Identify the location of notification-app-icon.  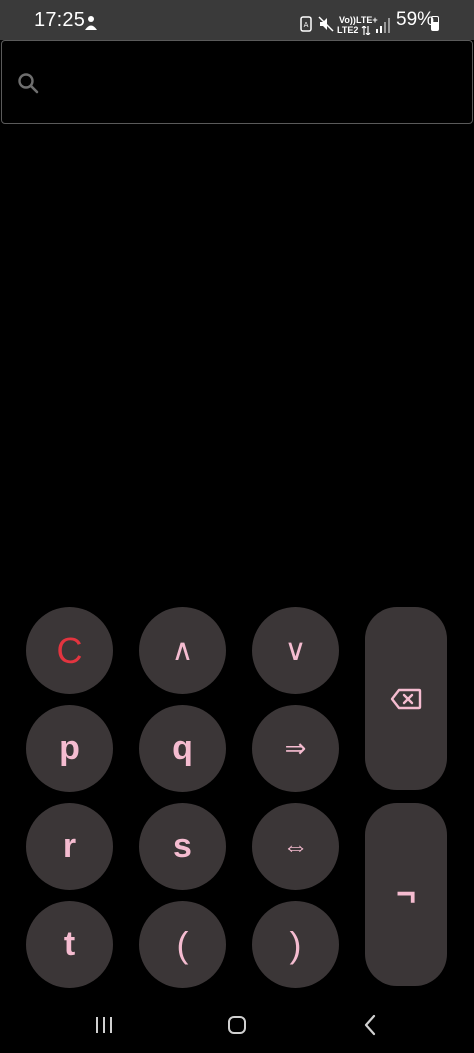
(91, 23).